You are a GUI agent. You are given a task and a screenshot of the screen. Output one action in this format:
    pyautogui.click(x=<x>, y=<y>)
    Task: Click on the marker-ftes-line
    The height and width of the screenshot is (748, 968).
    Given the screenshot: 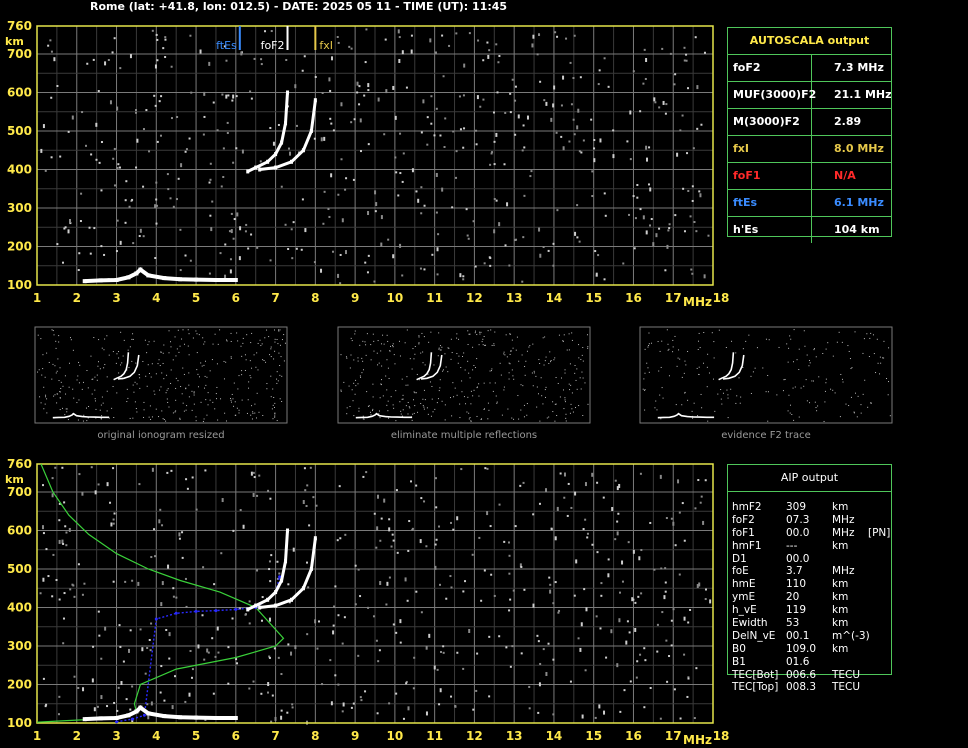 What is the action you would take?
    pyautogui.click(x=239, y=38)
    